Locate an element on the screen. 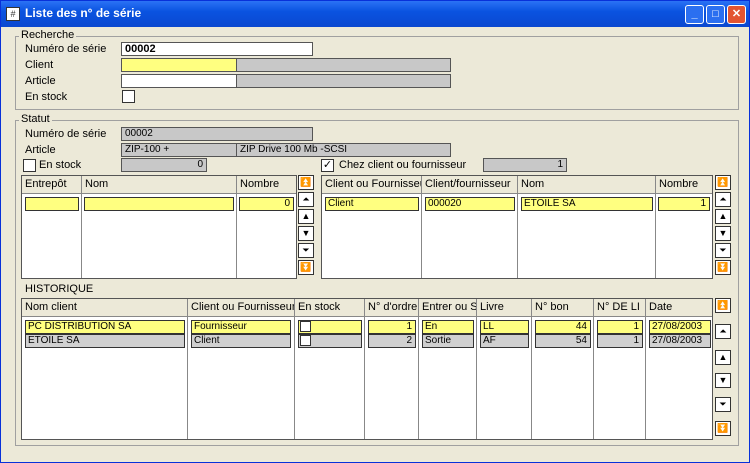  col-header-entrer: Entrer ou S is located at coordinates (448, 308).